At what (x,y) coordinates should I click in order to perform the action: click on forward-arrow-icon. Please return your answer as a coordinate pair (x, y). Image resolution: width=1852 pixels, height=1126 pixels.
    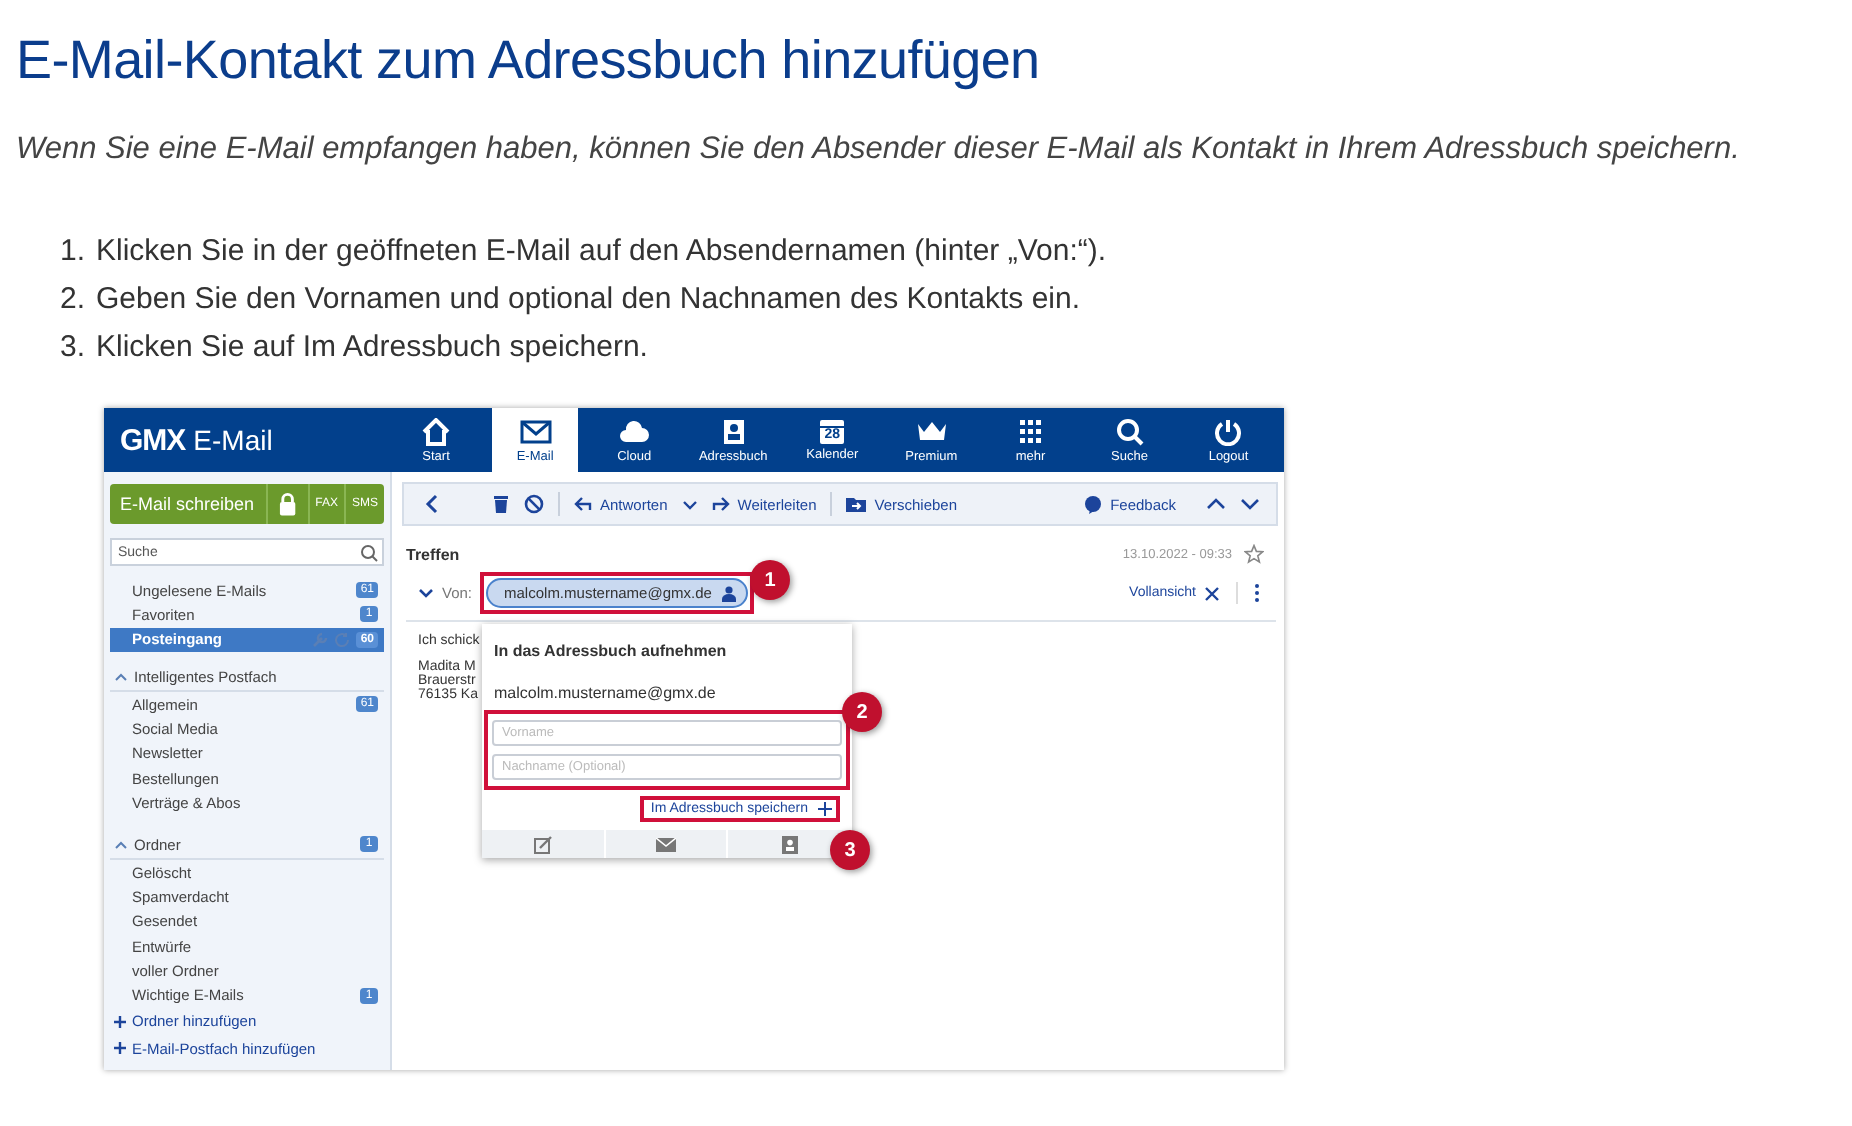
    Looking at the image, I should click on (720, 504).